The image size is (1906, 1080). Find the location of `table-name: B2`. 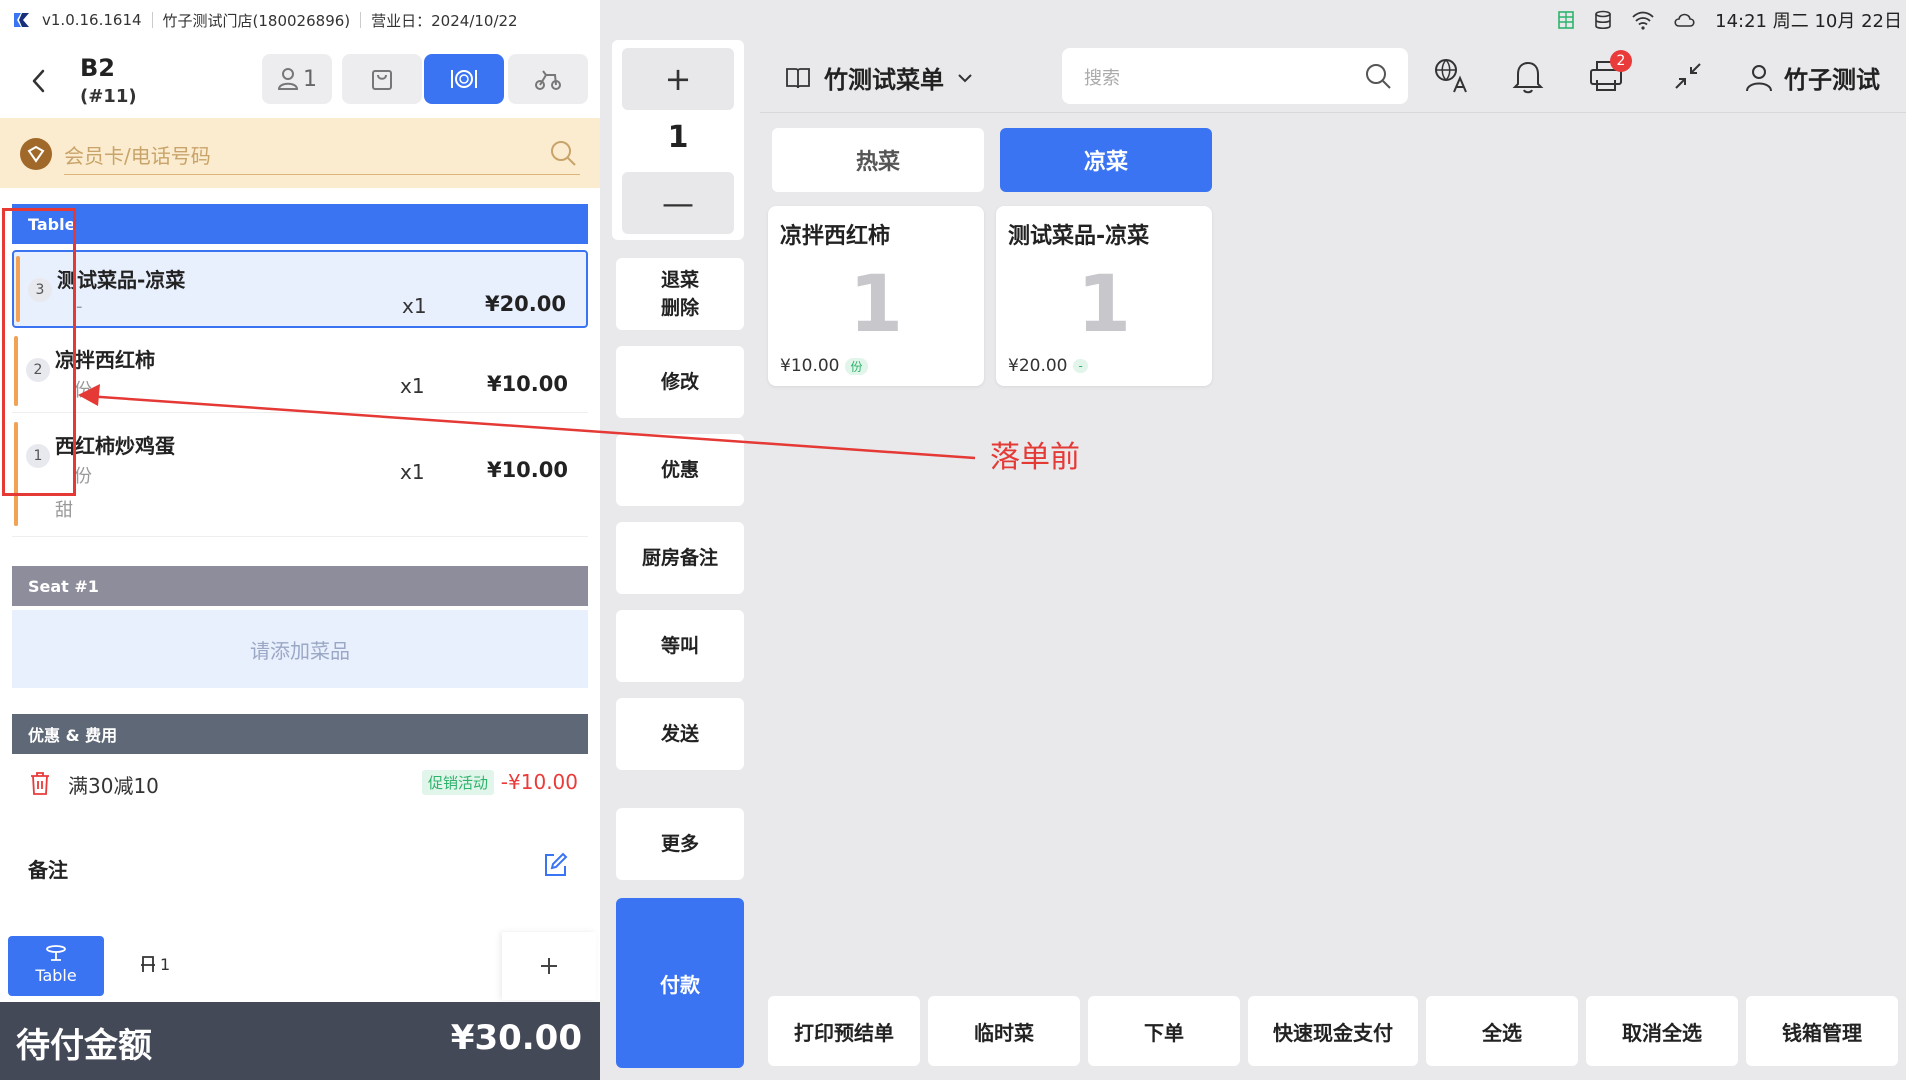

table-name: B2 is located at coordinates (97, 68).